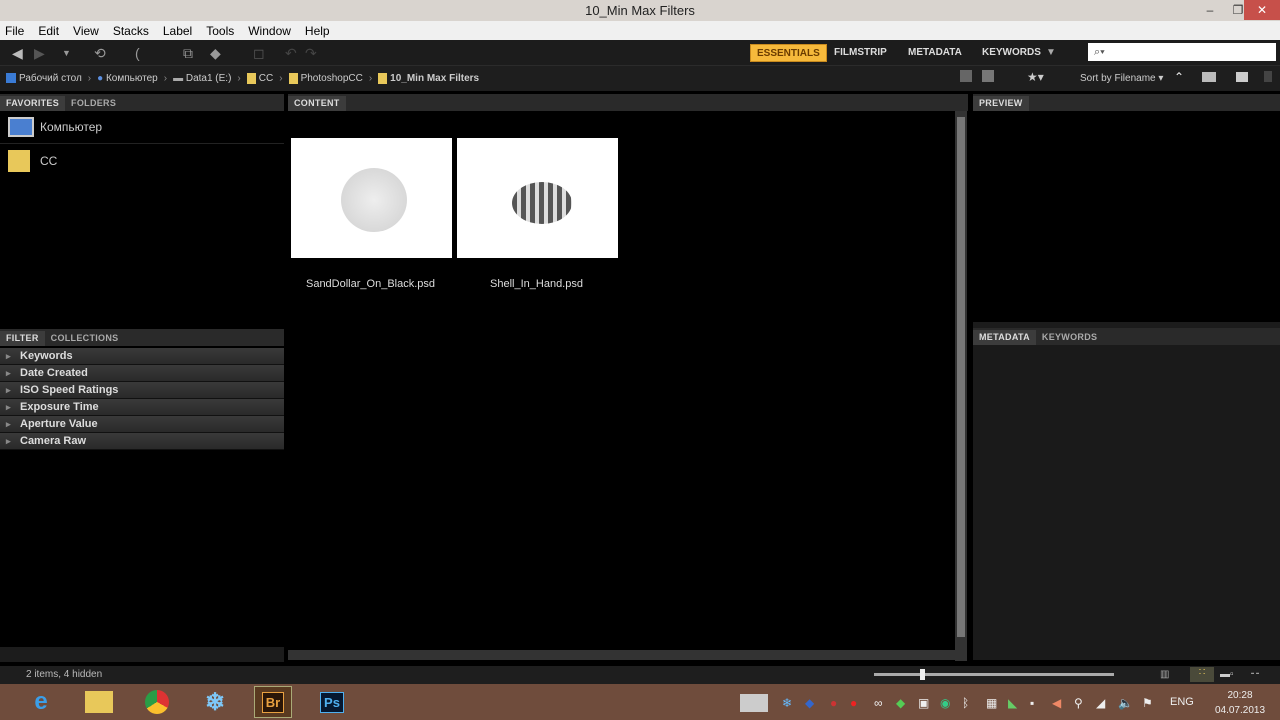  Describe the element at coordinates (19, 160) in the screenshot. I see `folder-icon` at that location.